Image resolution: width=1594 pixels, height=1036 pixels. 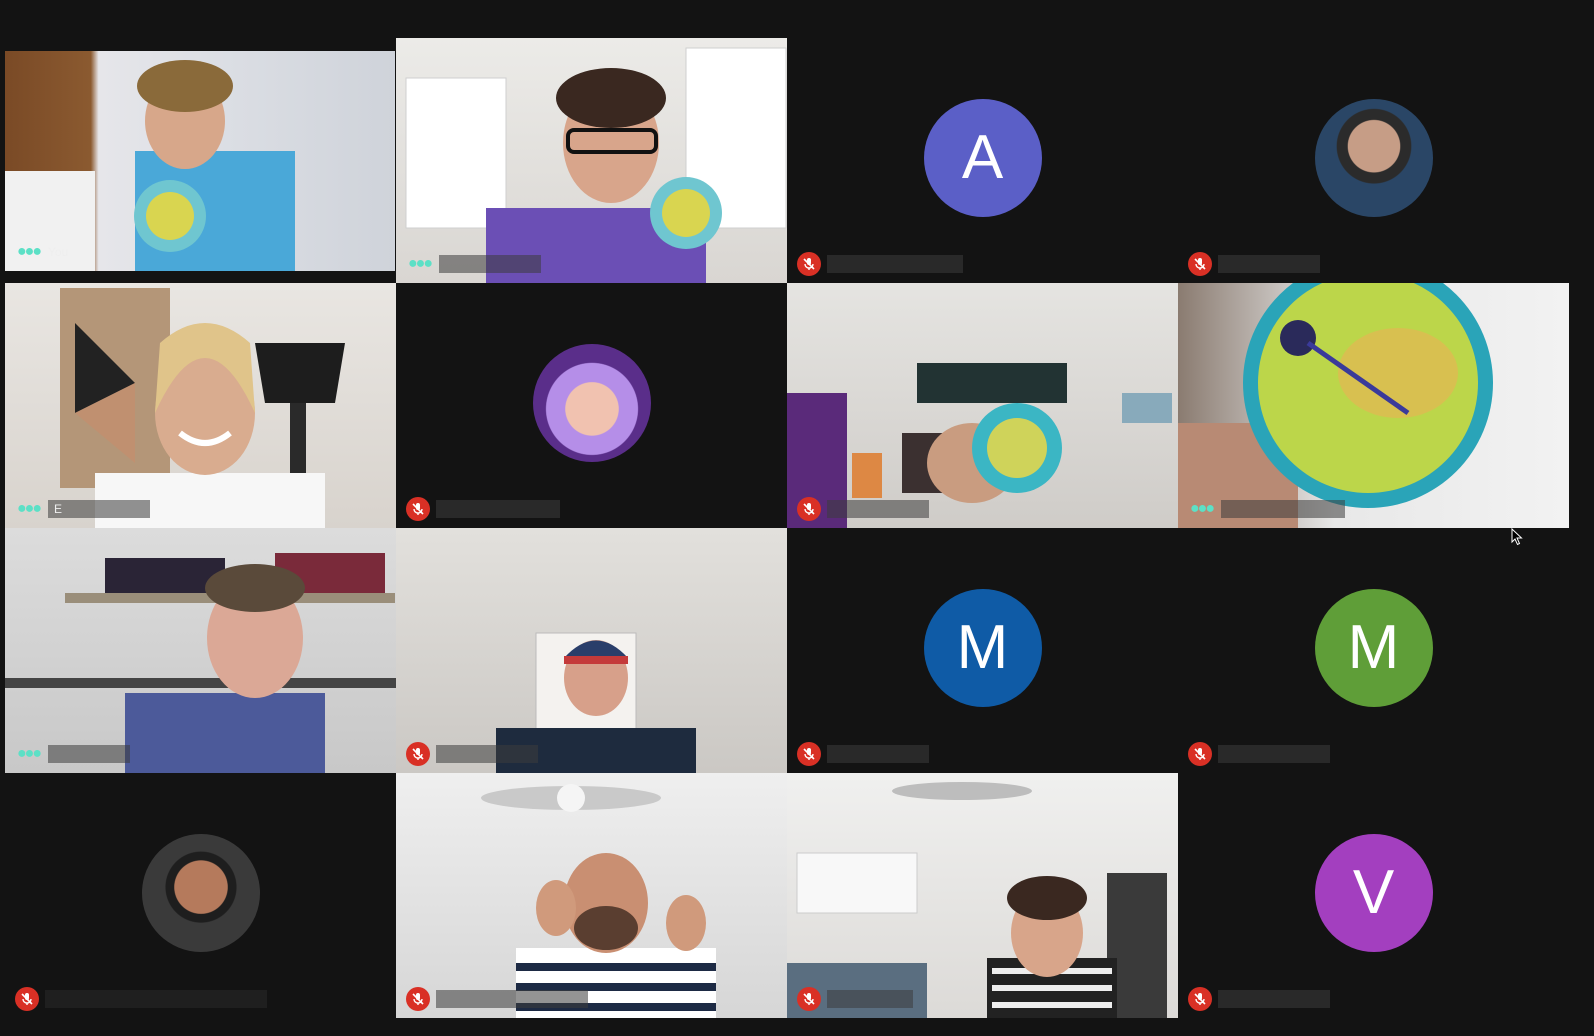 I want to click on participant-tile: V, so click(x=1373, y=895).